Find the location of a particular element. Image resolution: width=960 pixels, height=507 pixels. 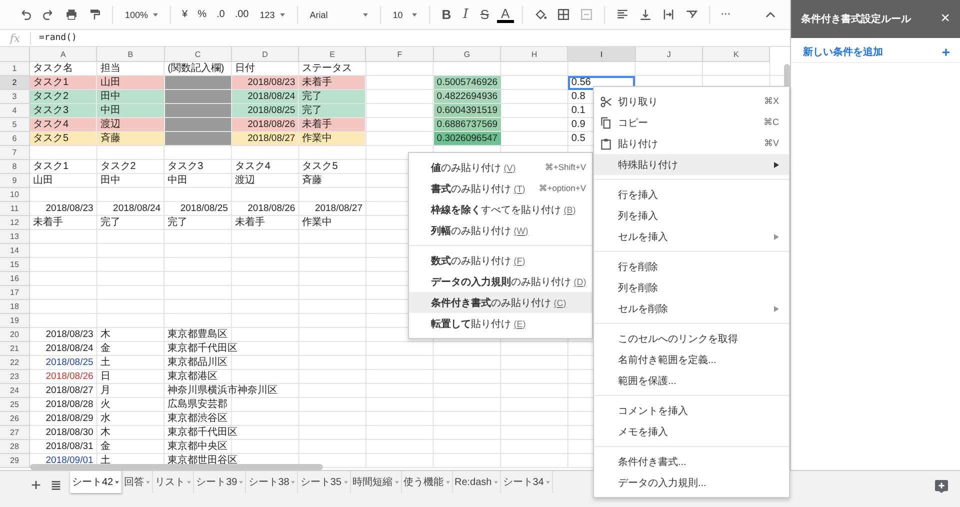

sheet-tab: 使う機能 is located at coordinates (427, 482).